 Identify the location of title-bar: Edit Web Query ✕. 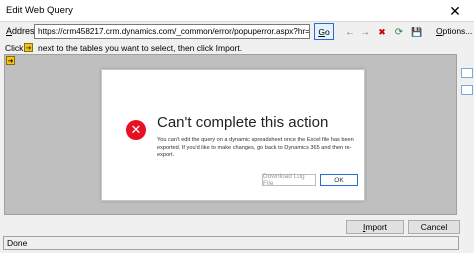
(237, 11).